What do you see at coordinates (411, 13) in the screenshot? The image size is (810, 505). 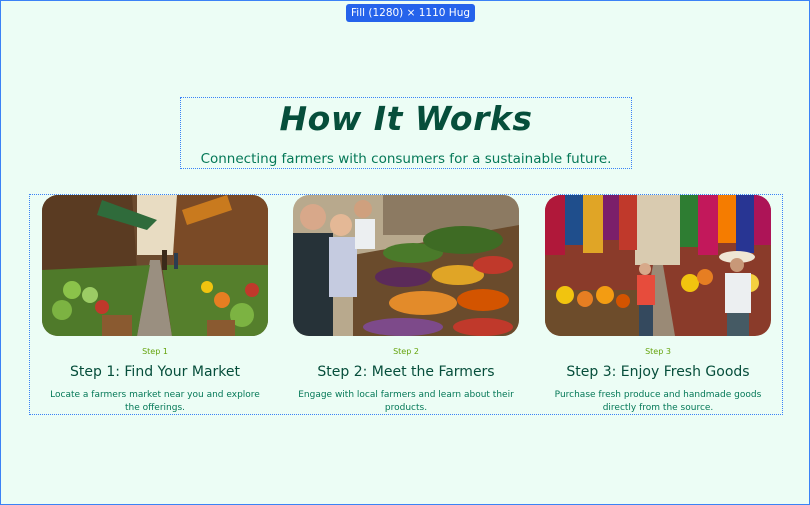 I see `frame-size-badge: Fill (1280) × 1110 Hug` at bounding box center [411, 13].